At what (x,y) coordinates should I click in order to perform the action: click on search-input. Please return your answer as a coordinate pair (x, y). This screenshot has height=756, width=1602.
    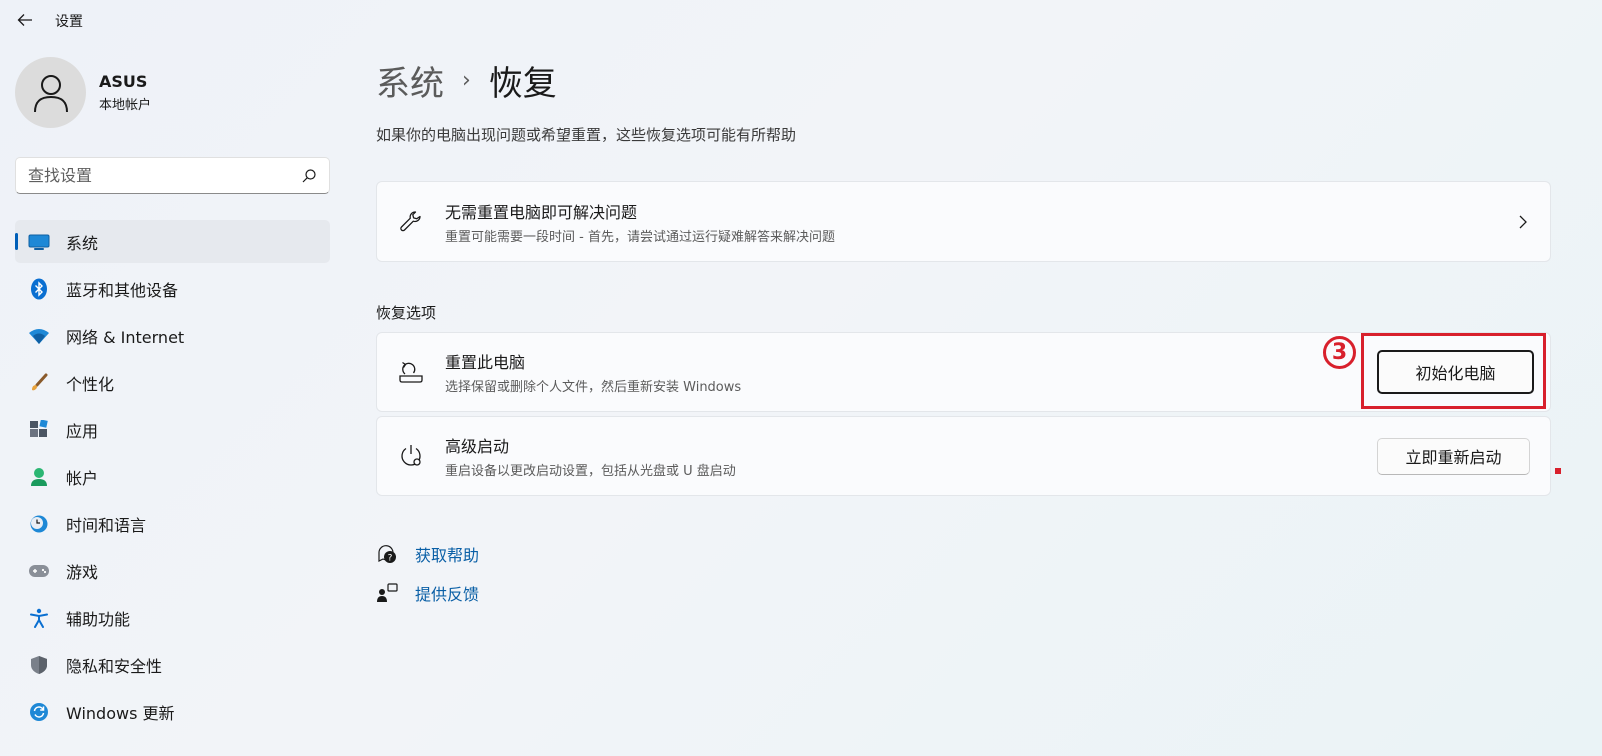
    Looking at the image, I should click on (164, 175).